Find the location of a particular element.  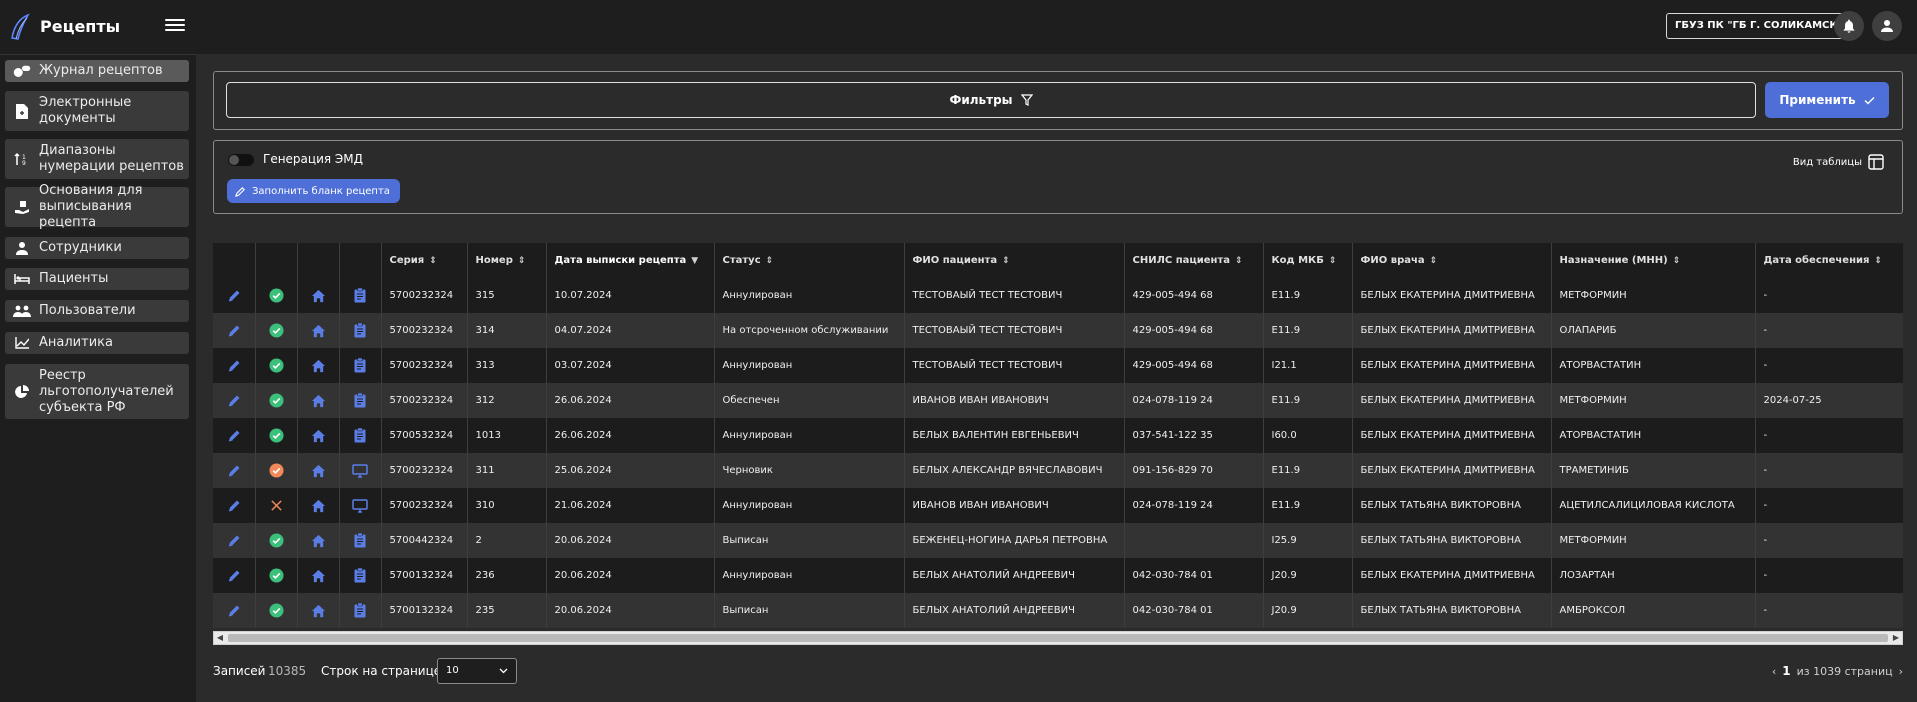

column-header-supply-date: Дата обеспечения ⇕ is located at coordinates (1829, 260).